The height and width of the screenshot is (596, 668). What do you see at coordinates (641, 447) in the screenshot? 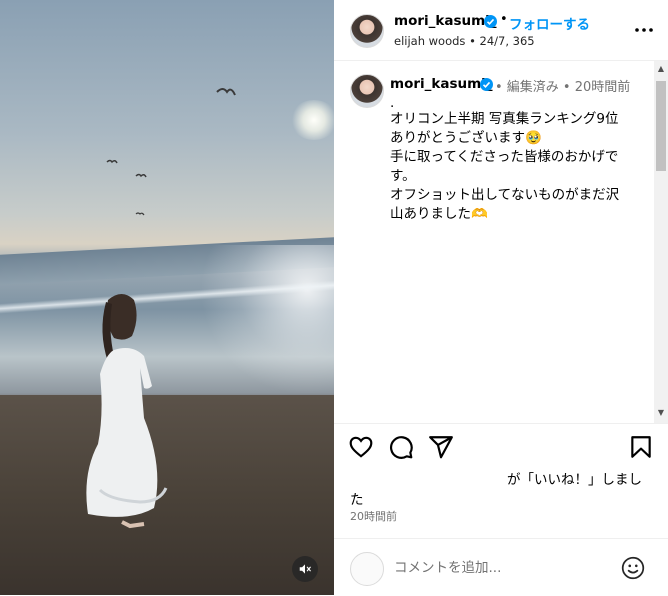
I see `bookmark-icon` at bounding box center [641, 447].